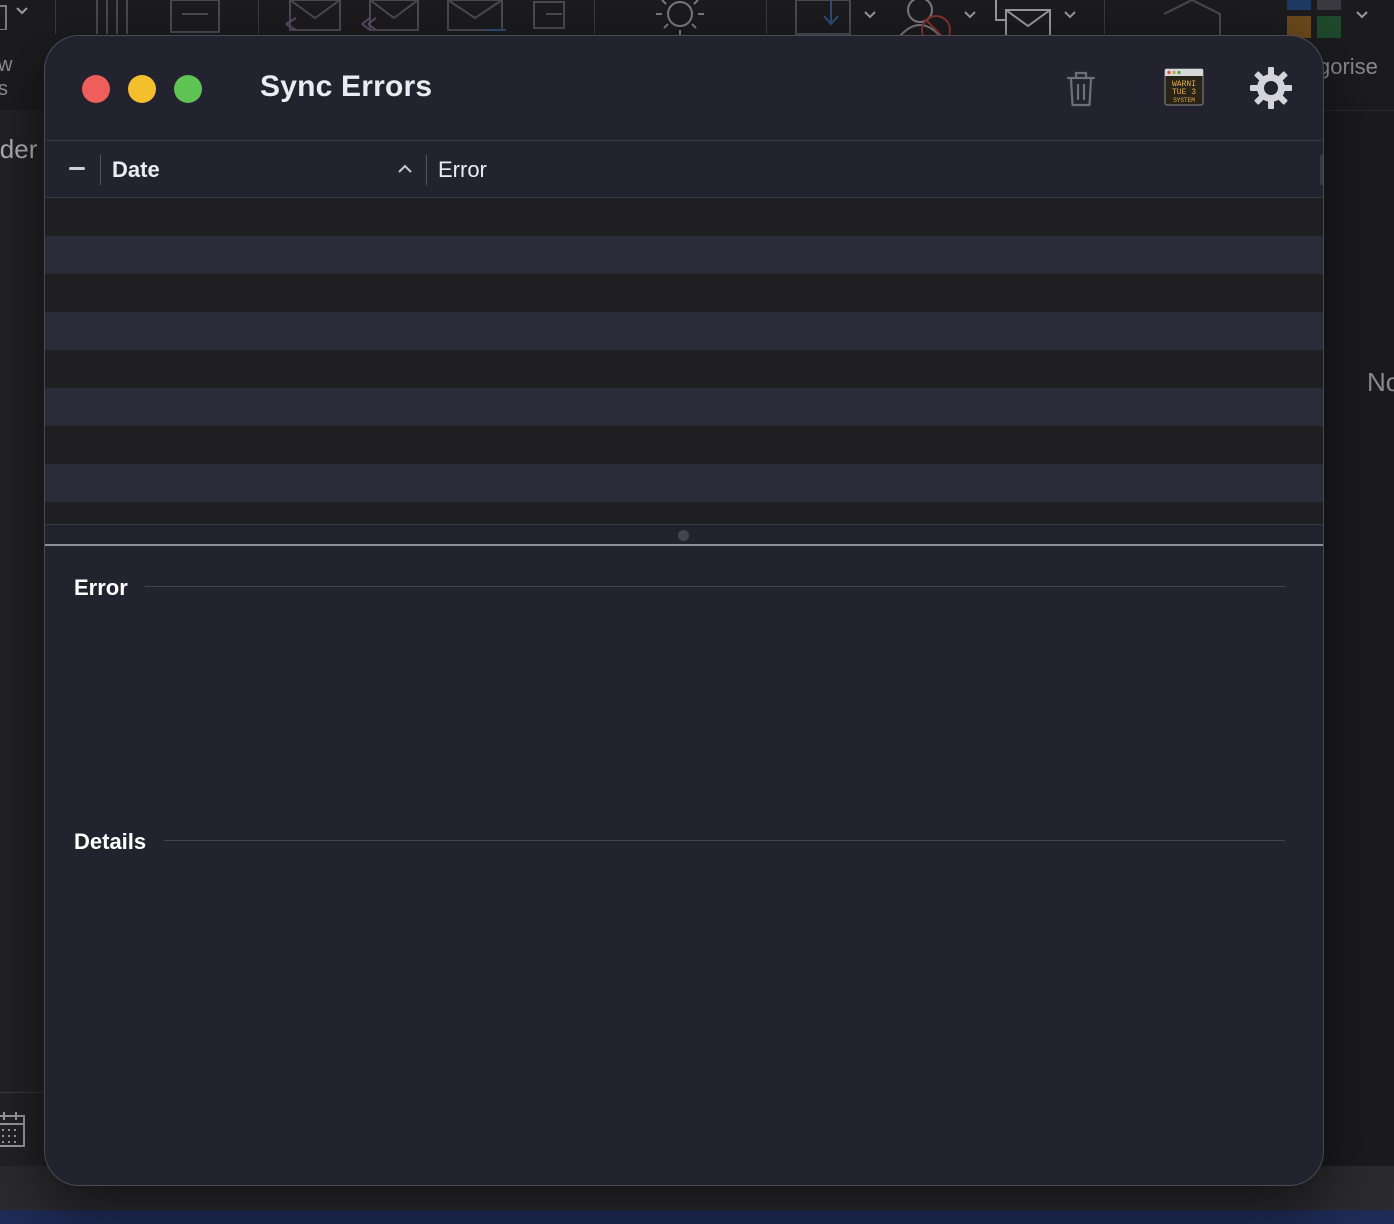 The width and height of the screenshot is (1394, 1224). What do you see at coordinates (77, 168) in the screenshot?
I see `flag-dash-icon` at bounding box center [77, 168].